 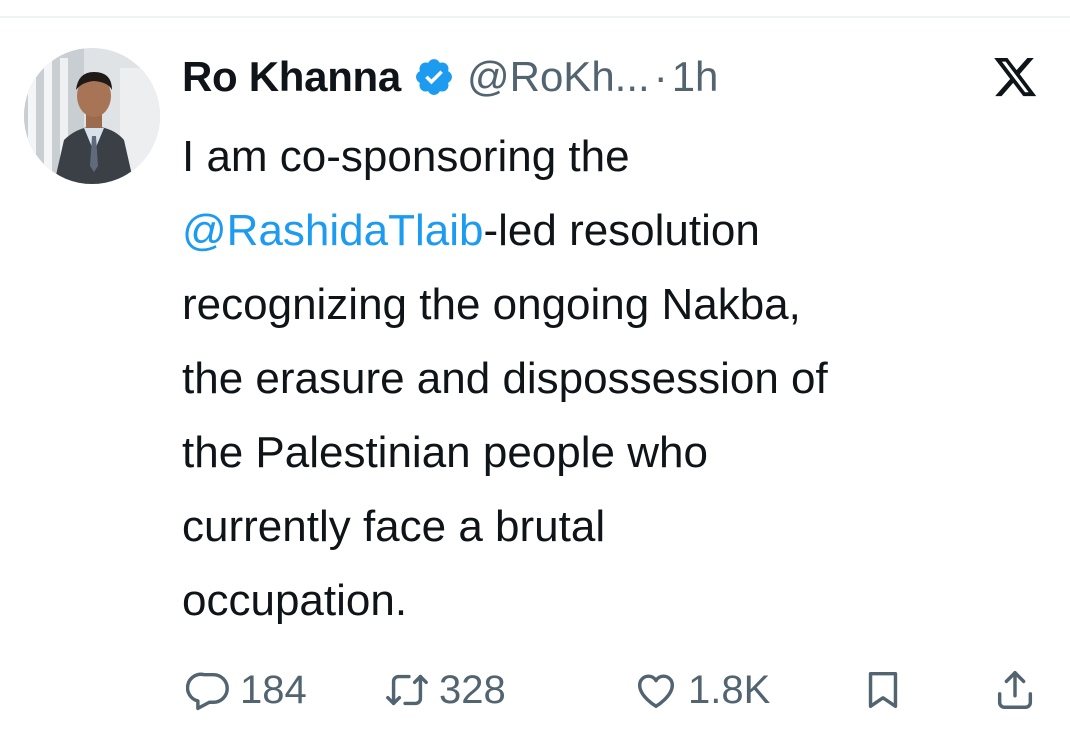 What do you see at coordinates (1016, 78) in the screenshot?
I see `x-logo-icon` at bounding box center [1016, 78].